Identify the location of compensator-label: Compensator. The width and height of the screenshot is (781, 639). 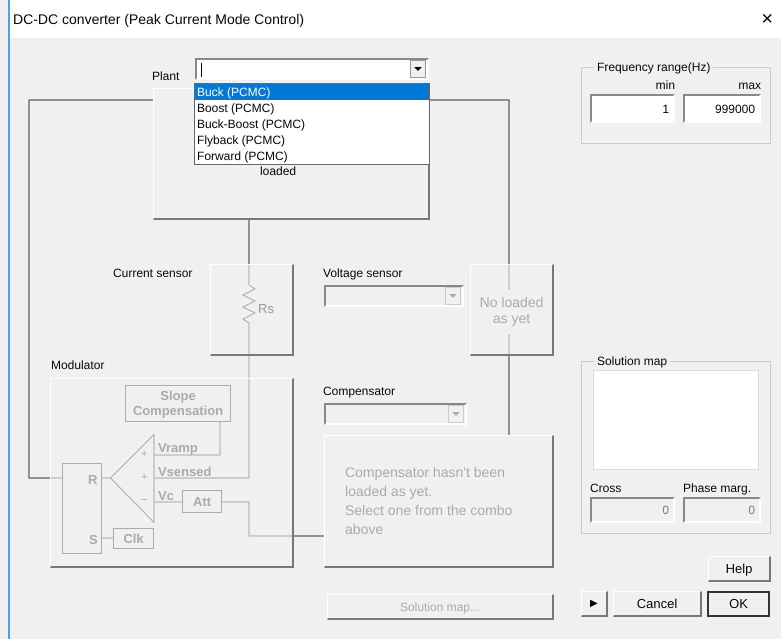
(359, 391).